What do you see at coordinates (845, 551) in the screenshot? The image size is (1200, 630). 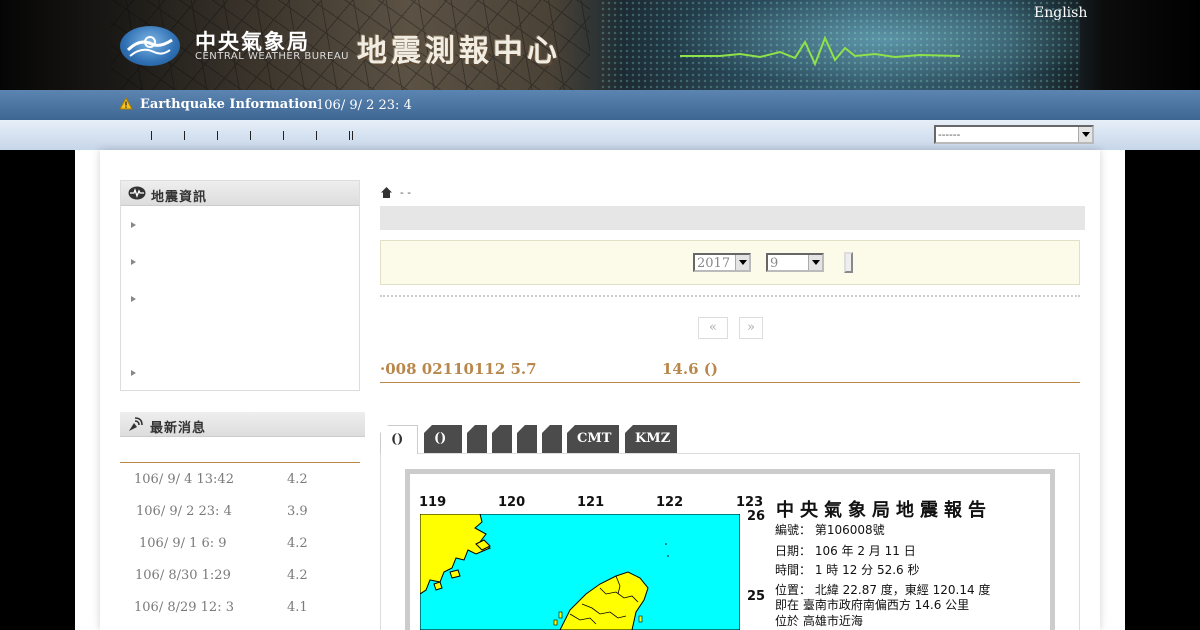 I see `report-date: 日期： 106 年 2 月 11 日` at bounding box center [845, 551].